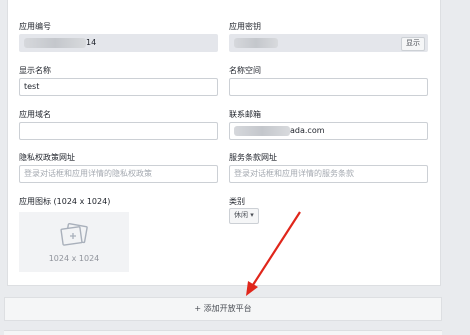  I want to click on contact-email-input: ada.com, so click(328, 131).